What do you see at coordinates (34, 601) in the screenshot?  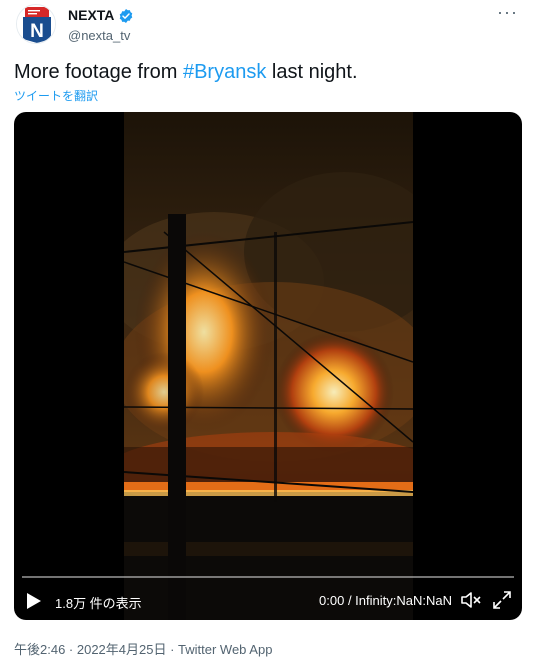 I see `play-icon` at bounding box center [34, 601].